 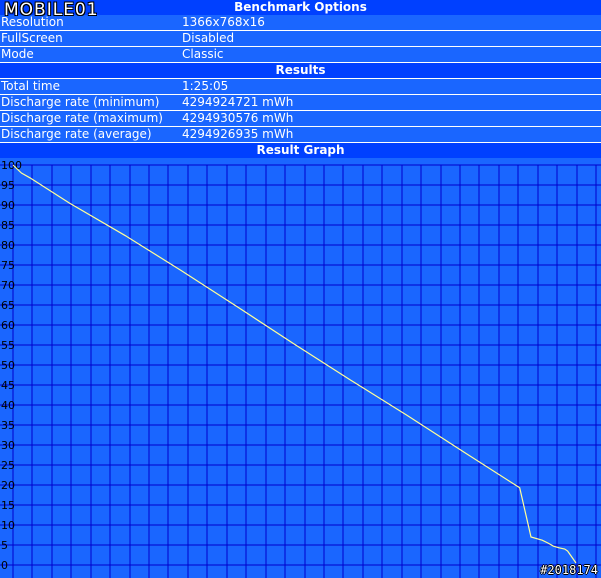 I want to click on y-tick-label: 50, so click(x=8, y=365).